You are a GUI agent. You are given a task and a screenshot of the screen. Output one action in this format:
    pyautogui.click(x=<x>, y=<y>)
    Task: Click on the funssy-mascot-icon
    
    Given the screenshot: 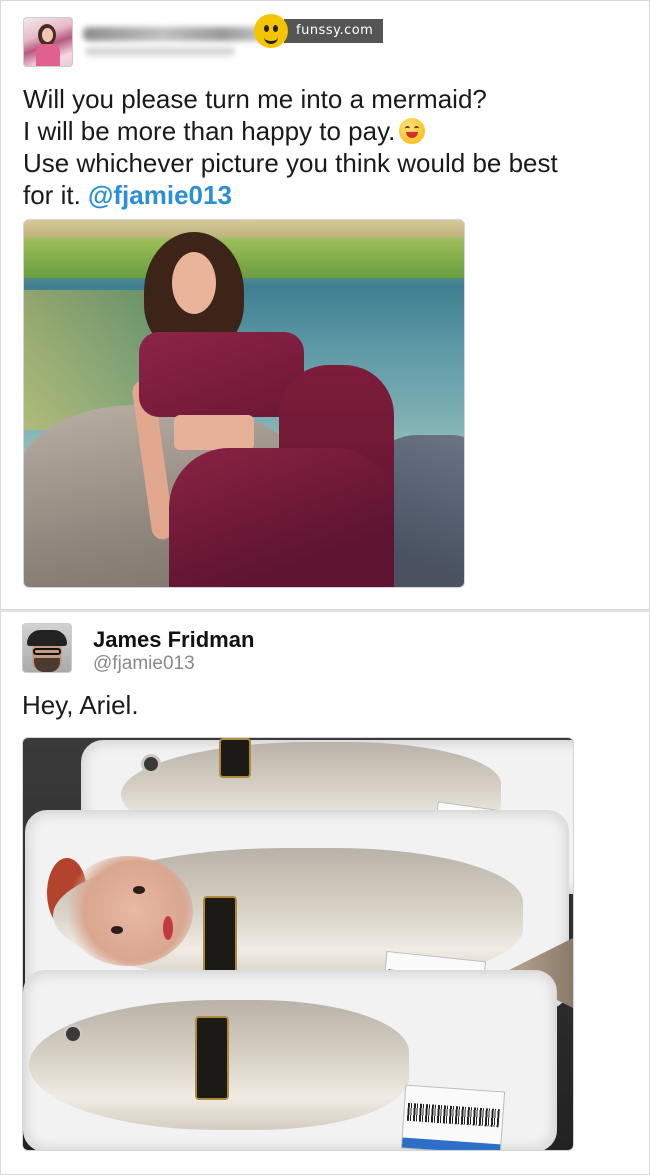 What is the action you would take?
    pyautogui.click(x=271, y=31)
    